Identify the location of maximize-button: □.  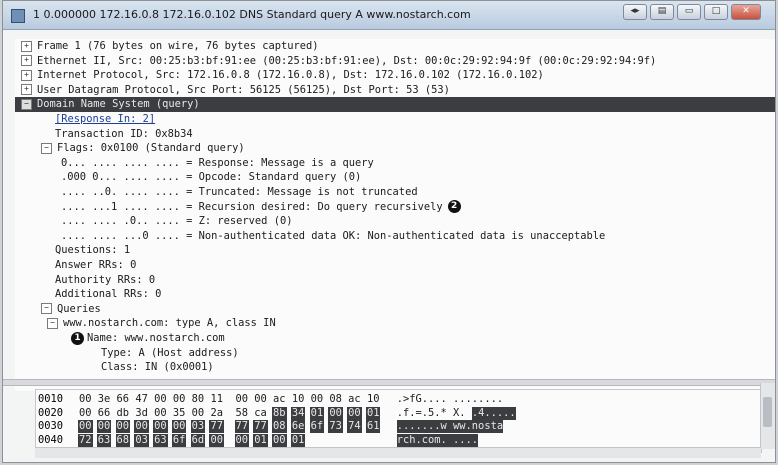
(716, 12).